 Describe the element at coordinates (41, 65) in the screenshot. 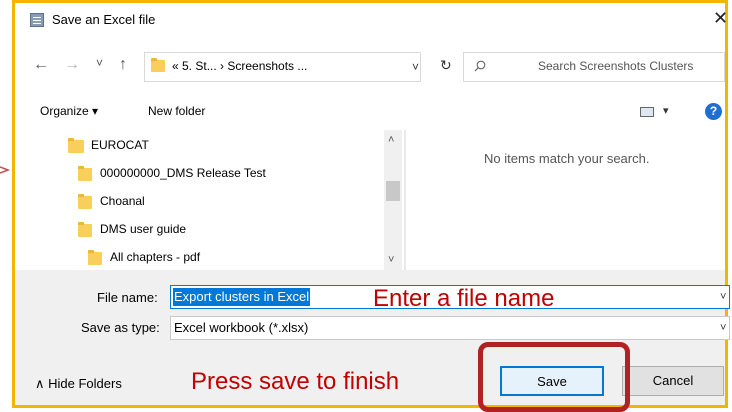

I see `back-arrow-icon: ←` at that location.